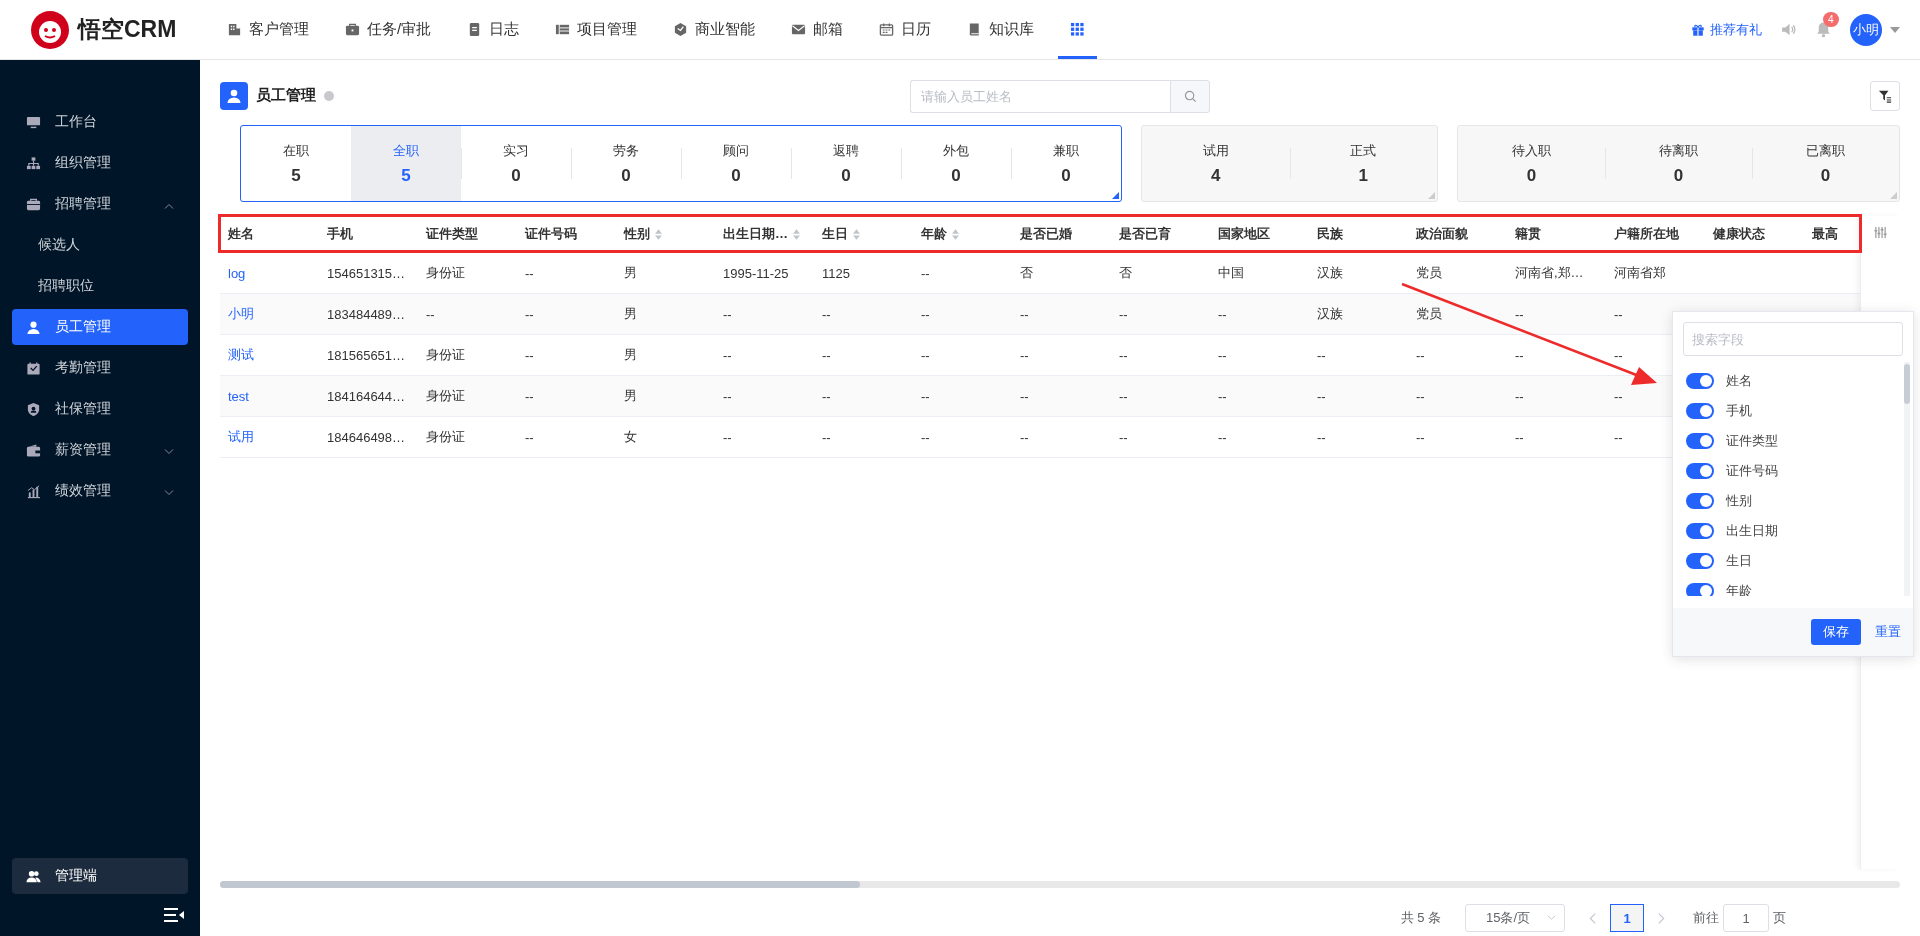 The height and width of the screenshot is (936, 1920). Describe the element at coordinates (100, 245) in the screenshot. I see `sidebar-subitem: 候选人` at that location.